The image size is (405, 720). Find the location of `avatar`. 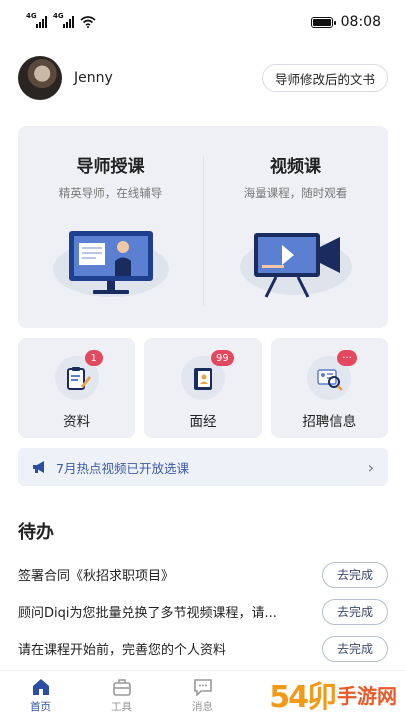

avatar is located at coordinates (40, 78).